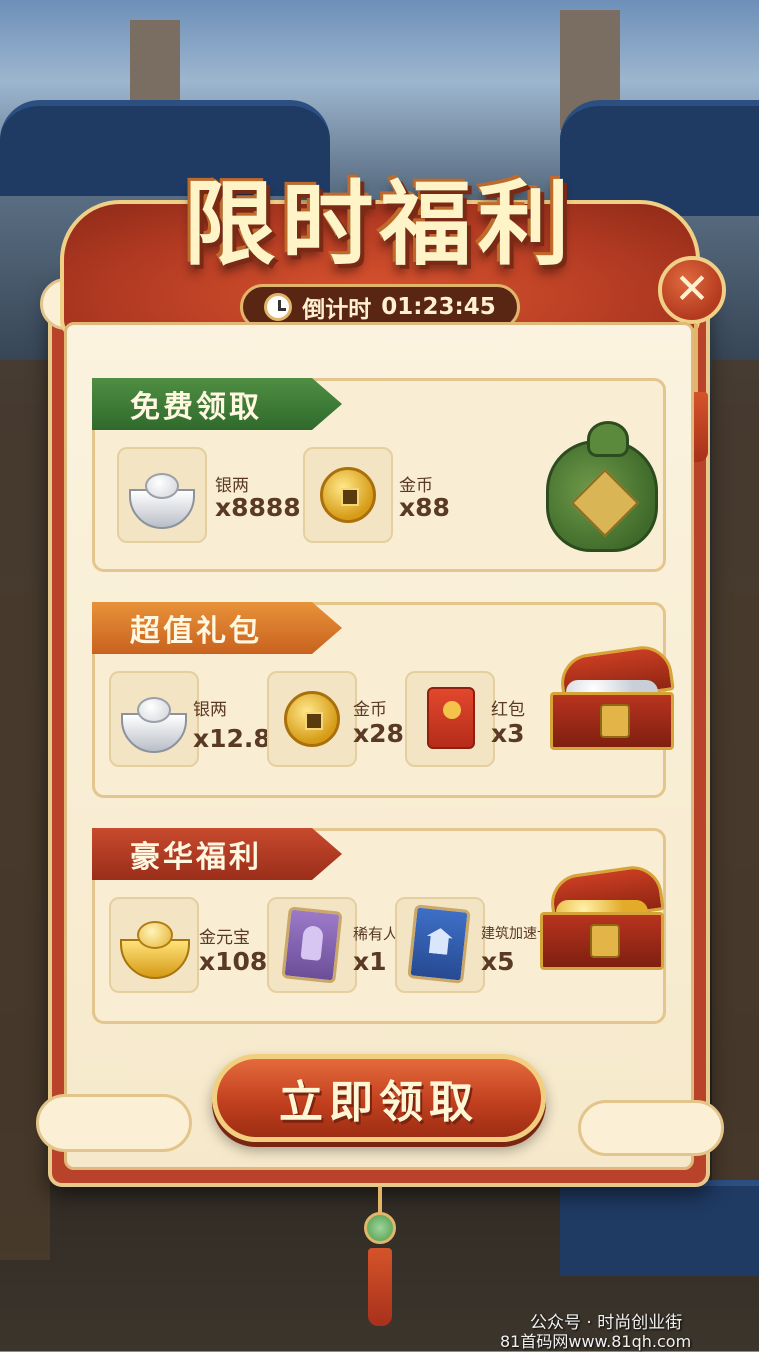  I want to click on item-slot-rare-card, so click(312, 945).